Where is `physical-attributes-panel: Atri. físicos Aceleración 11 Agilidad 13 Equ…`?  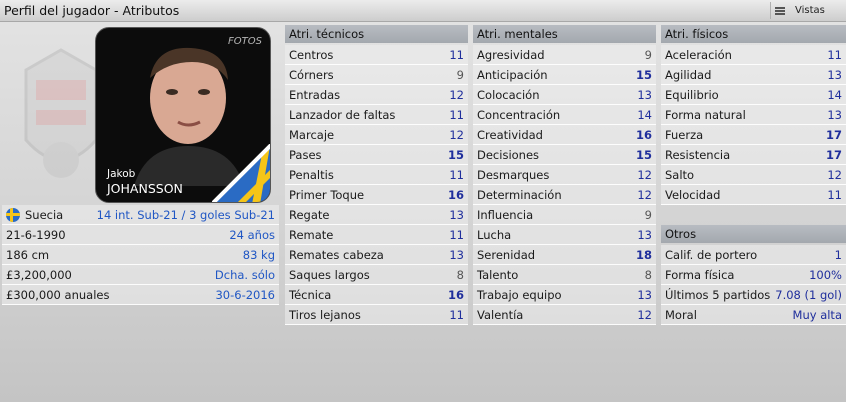 physical-attributes-panel: Atri. físicos Aceleración 11 Agilidad 13 Equ… is located at coordinates (753, 115).